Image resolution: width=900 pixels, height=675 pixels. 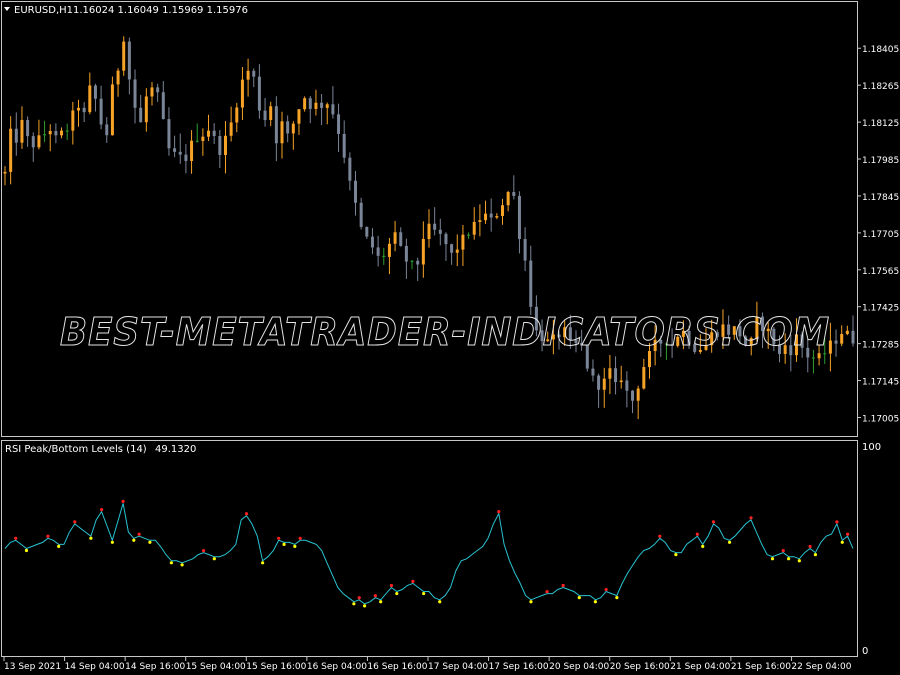 What do you see at coordinates (95, 667) in the screenshot?
I see `time-axis-label: 14 Sep 04:00` at bounding box center [95, 667].